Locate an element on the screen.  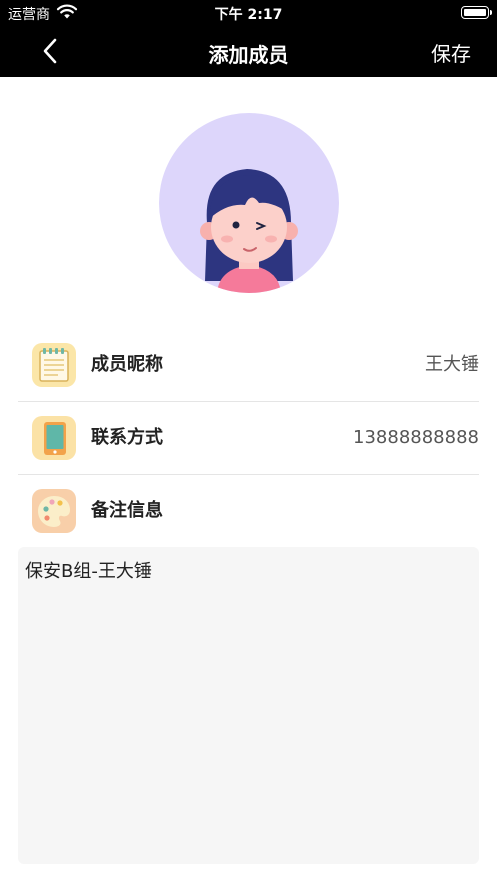
save-button: 保存 is located at coordinates (451, 52).